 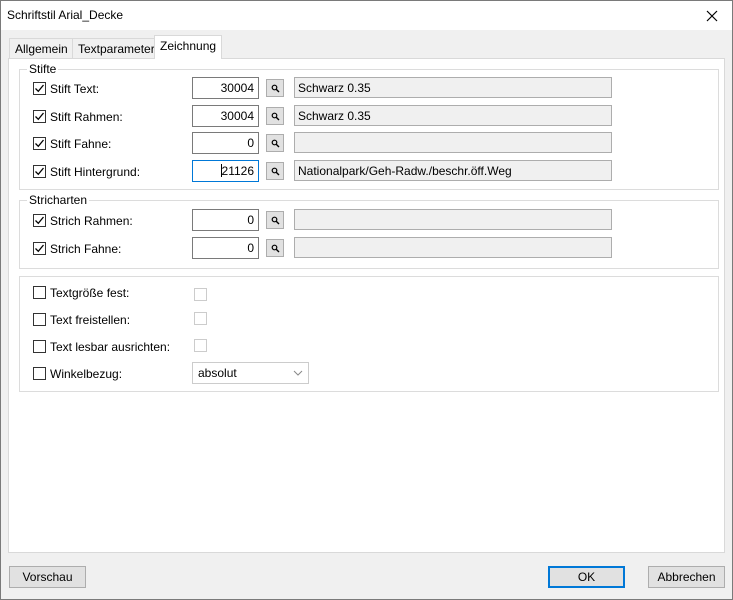 I want to click on tab-textparameter: Textparameter, so click(x=116, y=48).